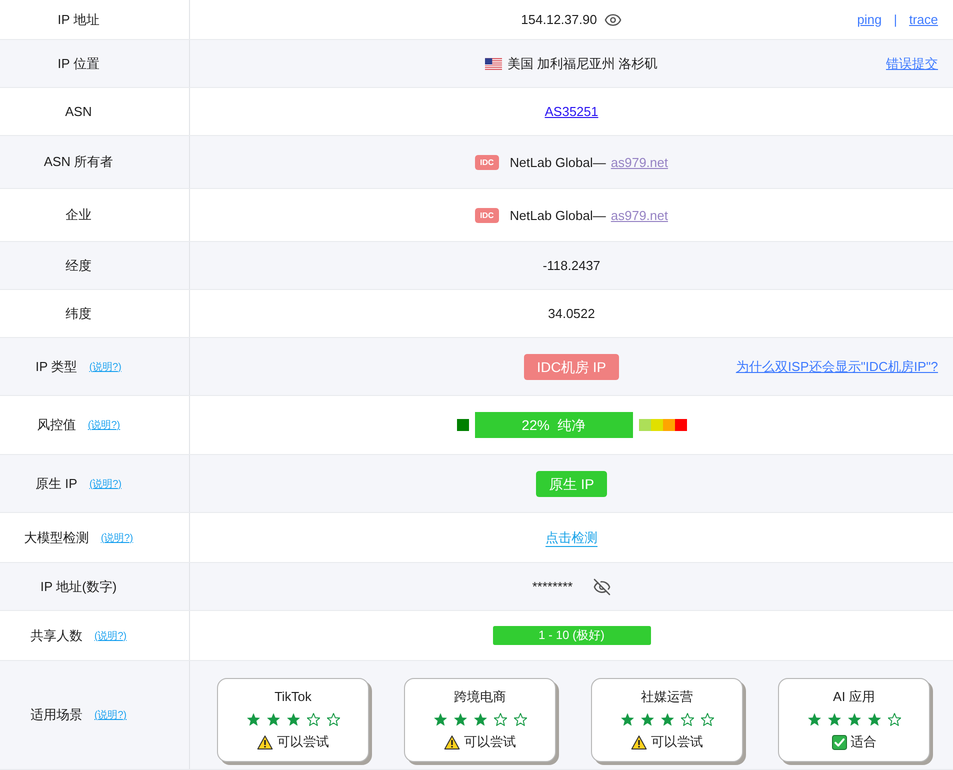 Image resolution: width=953 pixels, height=770 pixels. I want to click on coordinate-value: 34.0522, so click(571, 313).